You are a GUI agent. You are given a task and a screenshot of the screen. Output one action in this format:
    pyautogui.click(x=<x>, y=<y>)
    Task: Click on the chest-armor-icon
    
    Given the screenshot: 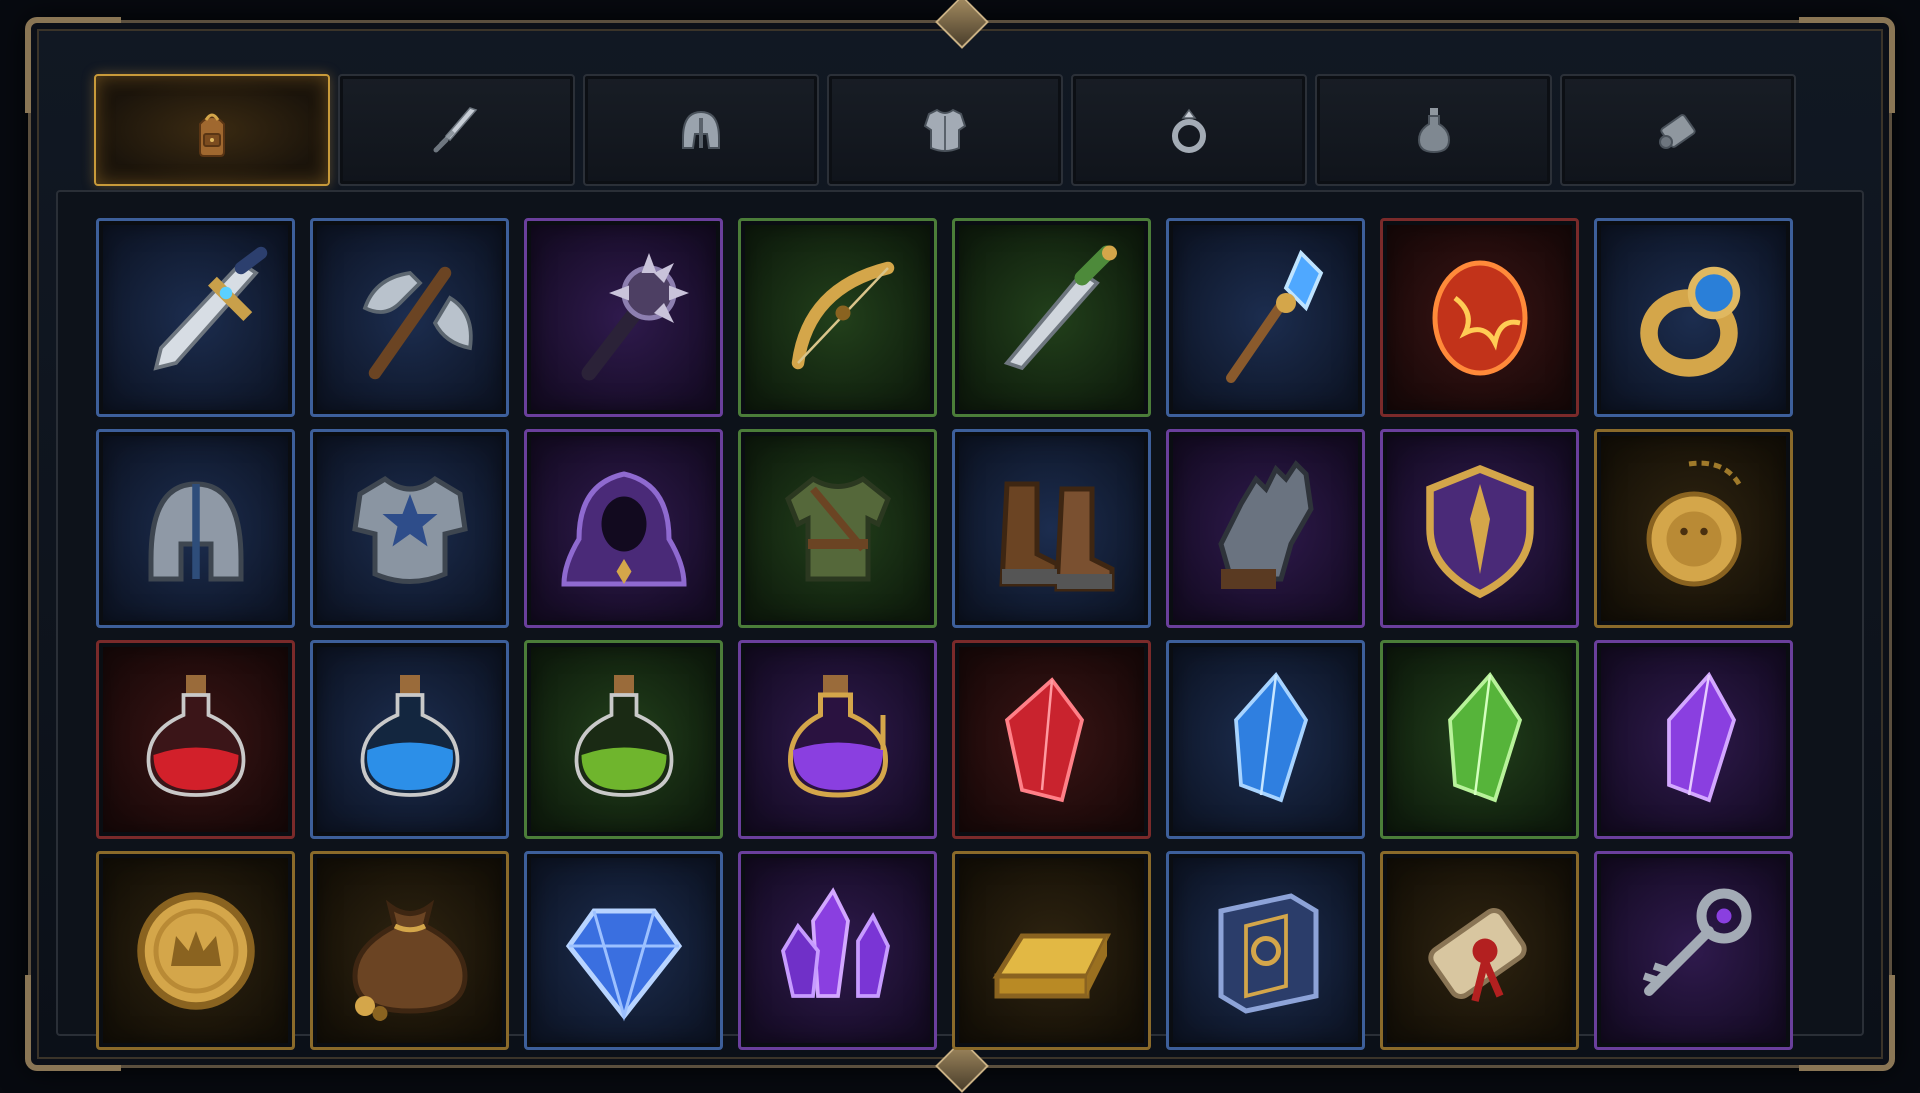 What is the action you would take?
    pyautogui.click(x=945, y=130)
    